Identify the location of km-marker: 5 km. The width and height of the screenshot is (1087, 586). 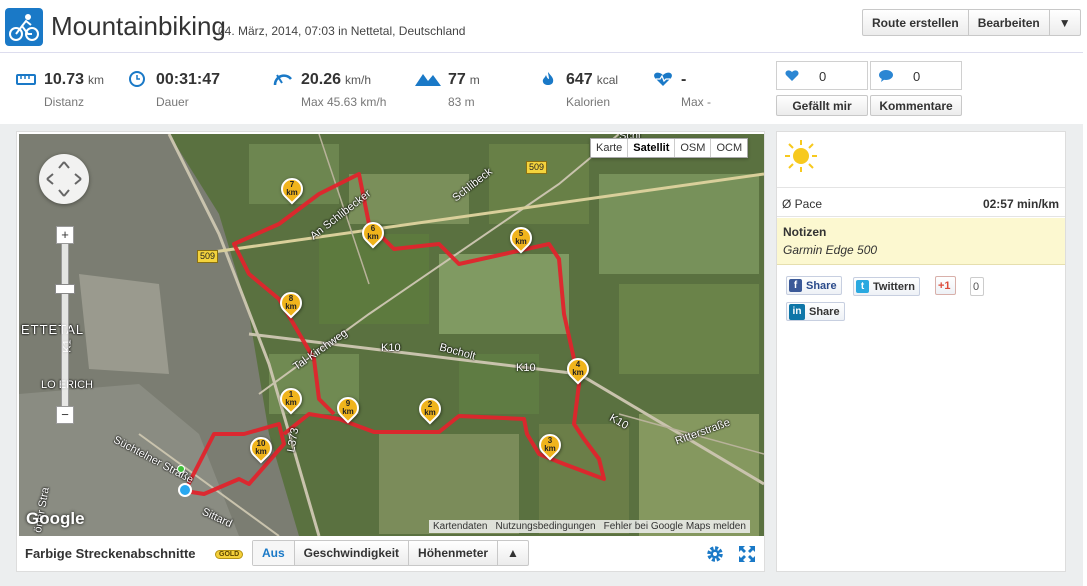
(521, 239).